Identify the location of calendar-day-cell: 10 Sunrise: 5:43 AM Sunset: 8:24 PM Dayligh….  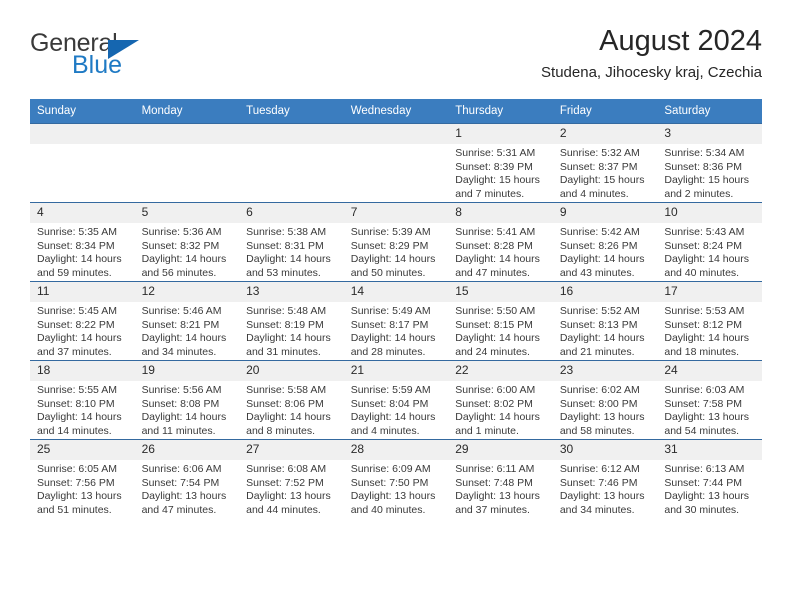
(709, 242).